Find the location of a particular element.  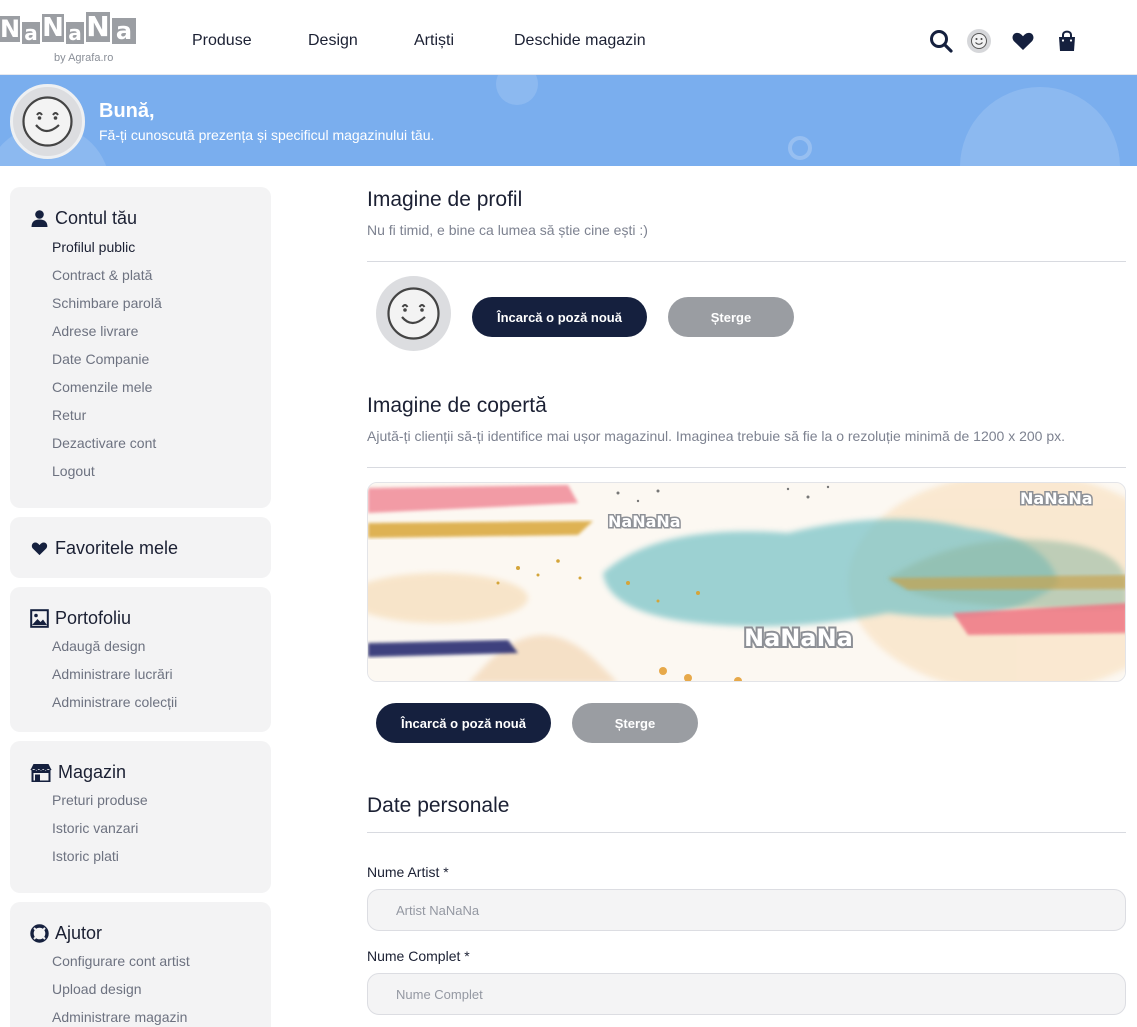

cover-delete-button: Șterge is located at coordinates (635, 723).